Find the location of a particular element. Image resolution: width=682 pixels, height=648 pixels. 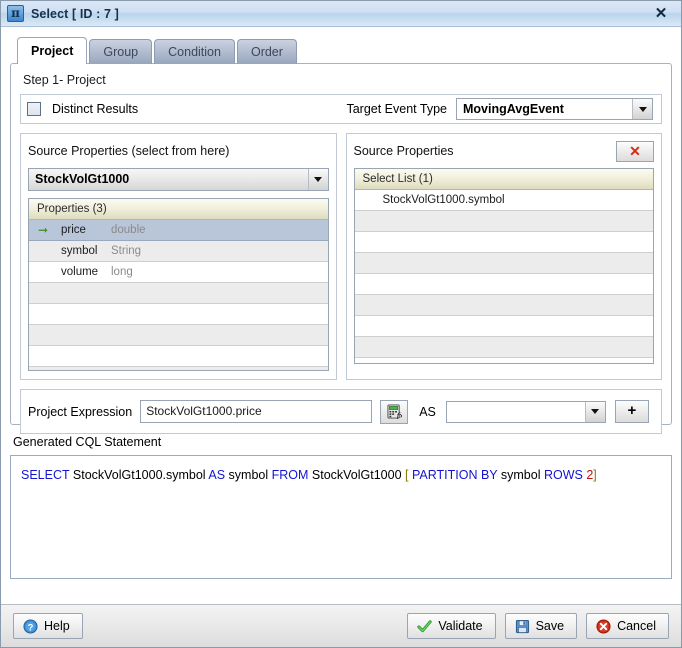

cql-token: AS is located at coordinates (217, 475).